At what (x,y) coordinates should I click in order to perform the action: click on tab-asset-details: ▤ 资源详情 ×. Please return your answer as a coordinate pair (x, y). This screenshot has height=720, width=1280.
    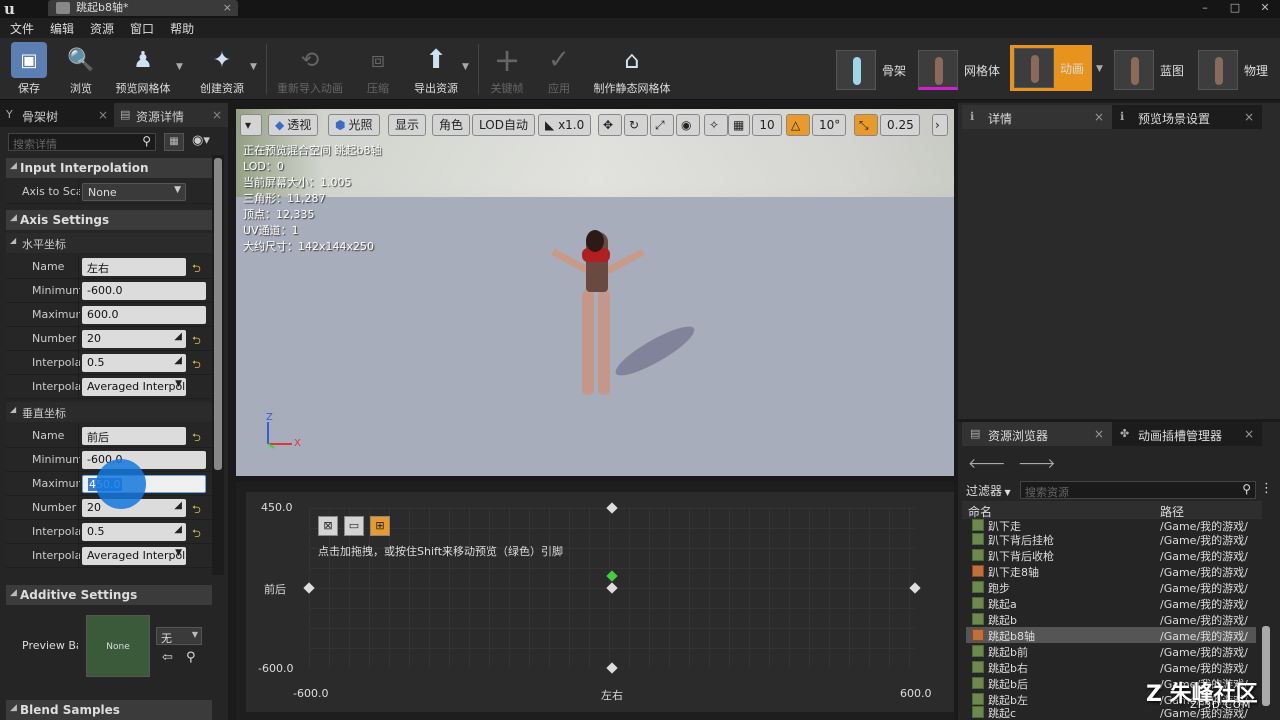
    Looking at the image, I should click on (171, 115).